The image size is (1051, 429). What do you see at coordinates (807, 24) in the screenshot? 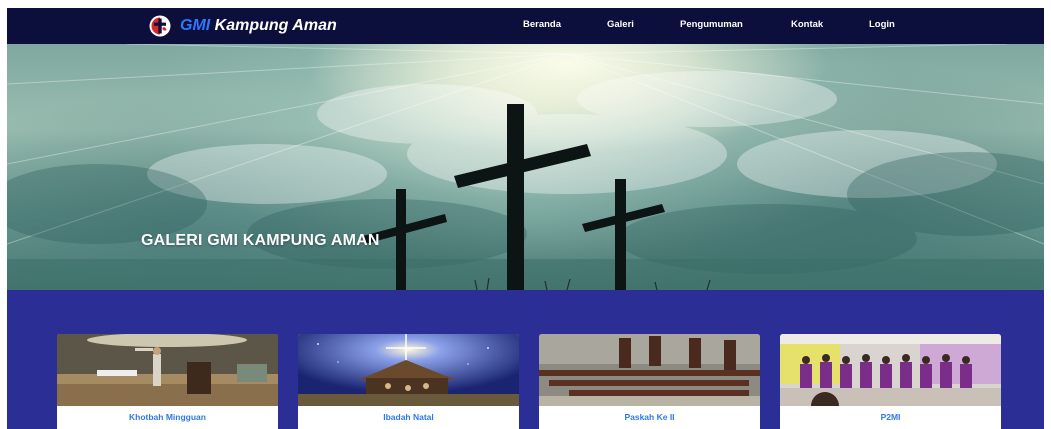
I see `nav-item-kontak: Kontak` at bounding box center [807, 24].